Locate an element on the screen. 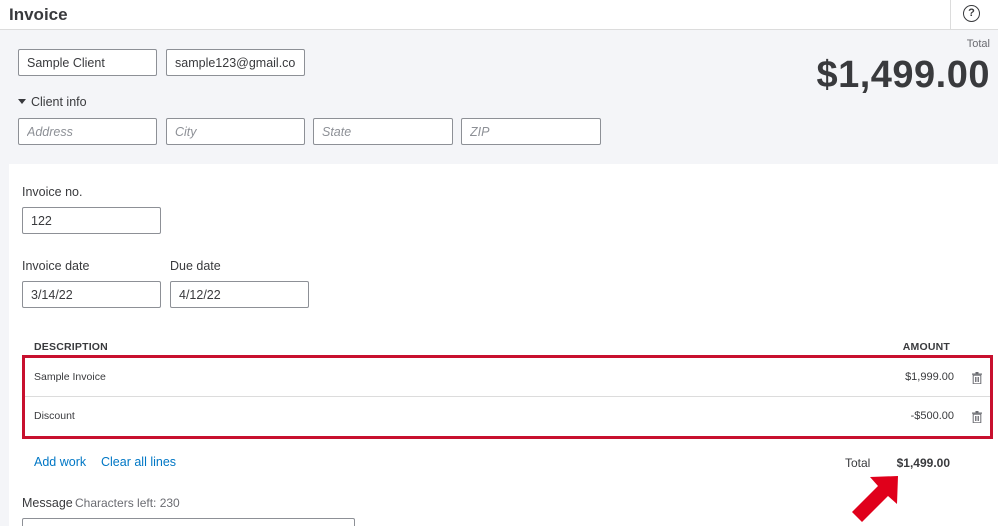 This screenshot has height=526, width=998. zip-input is located at coordinates (531, 131).